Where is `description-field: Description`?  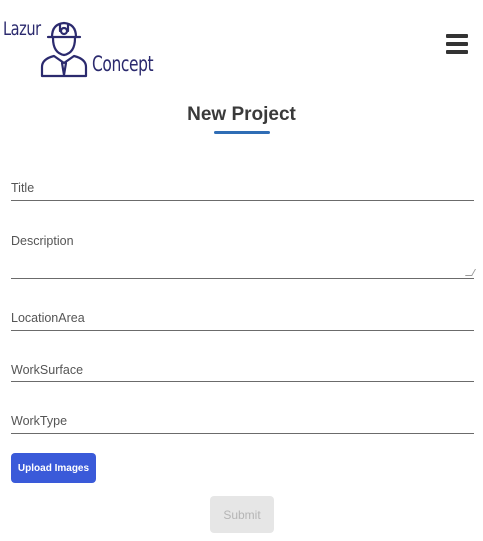
description-field: Description is located at coordinates (244, 253).